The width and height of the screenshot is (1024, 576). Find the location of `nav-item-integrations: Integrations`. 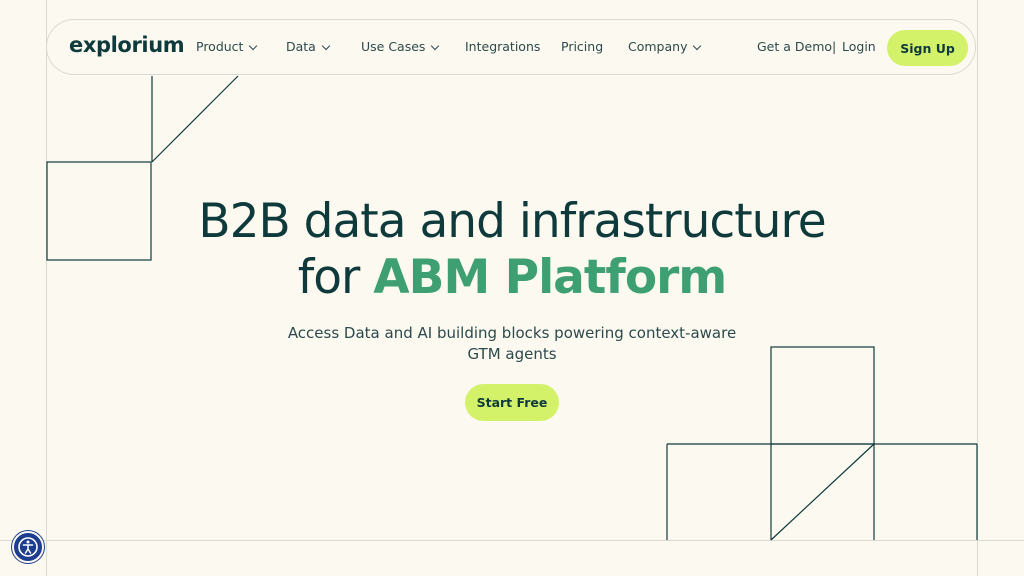

nav-item-integrations: Integrations is located at coordinates (502, 47).